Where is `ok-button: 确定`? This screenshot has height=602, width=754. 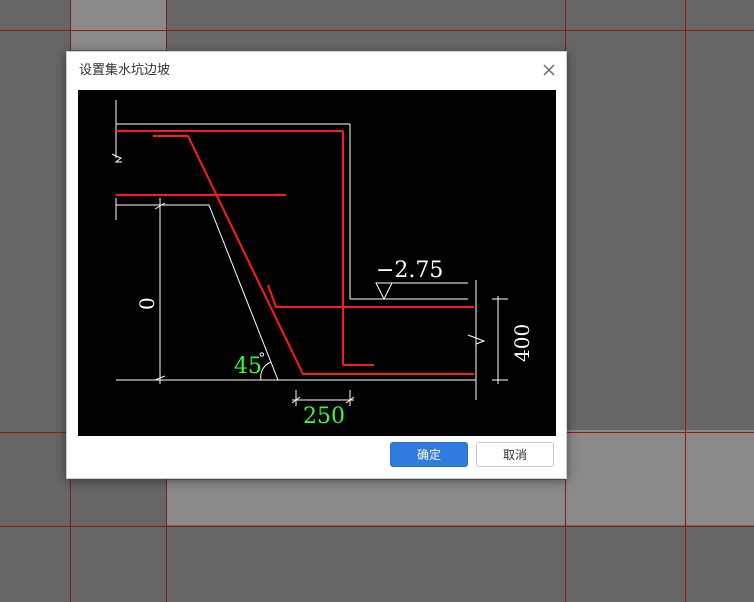 ok-button: 确定 is located at coordinates (429, 454).